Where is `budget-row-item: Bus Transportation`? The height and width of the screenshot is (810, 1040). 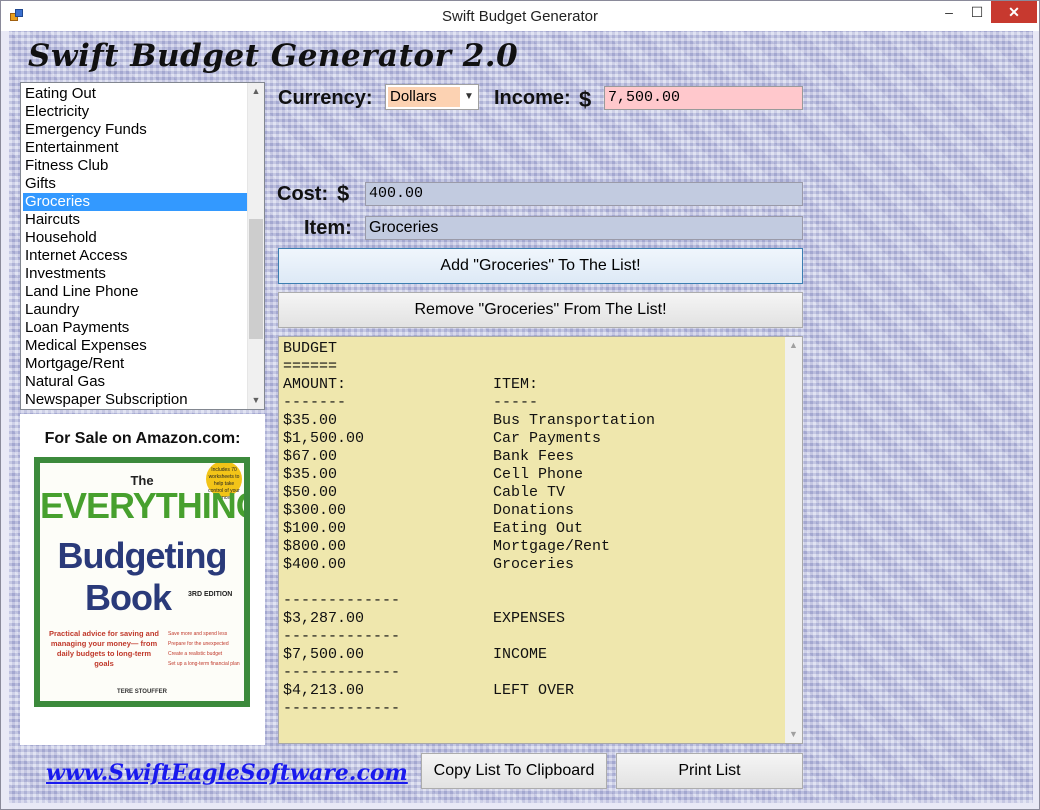 budget-row-item: Bus Transportation is located at coordinates (574, 420).